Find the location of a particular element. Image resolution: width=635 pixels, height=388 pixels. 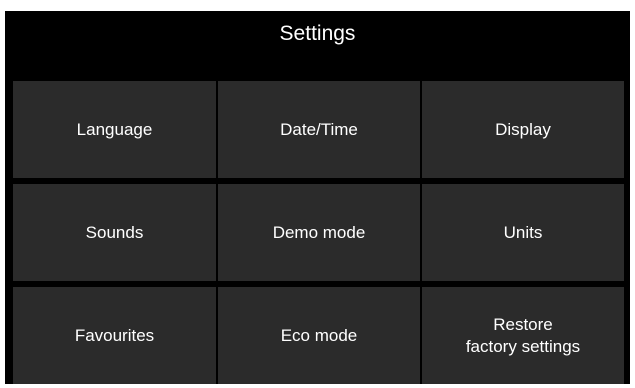

menu-item-label: Date/Time is located at coordinates (319, 129).